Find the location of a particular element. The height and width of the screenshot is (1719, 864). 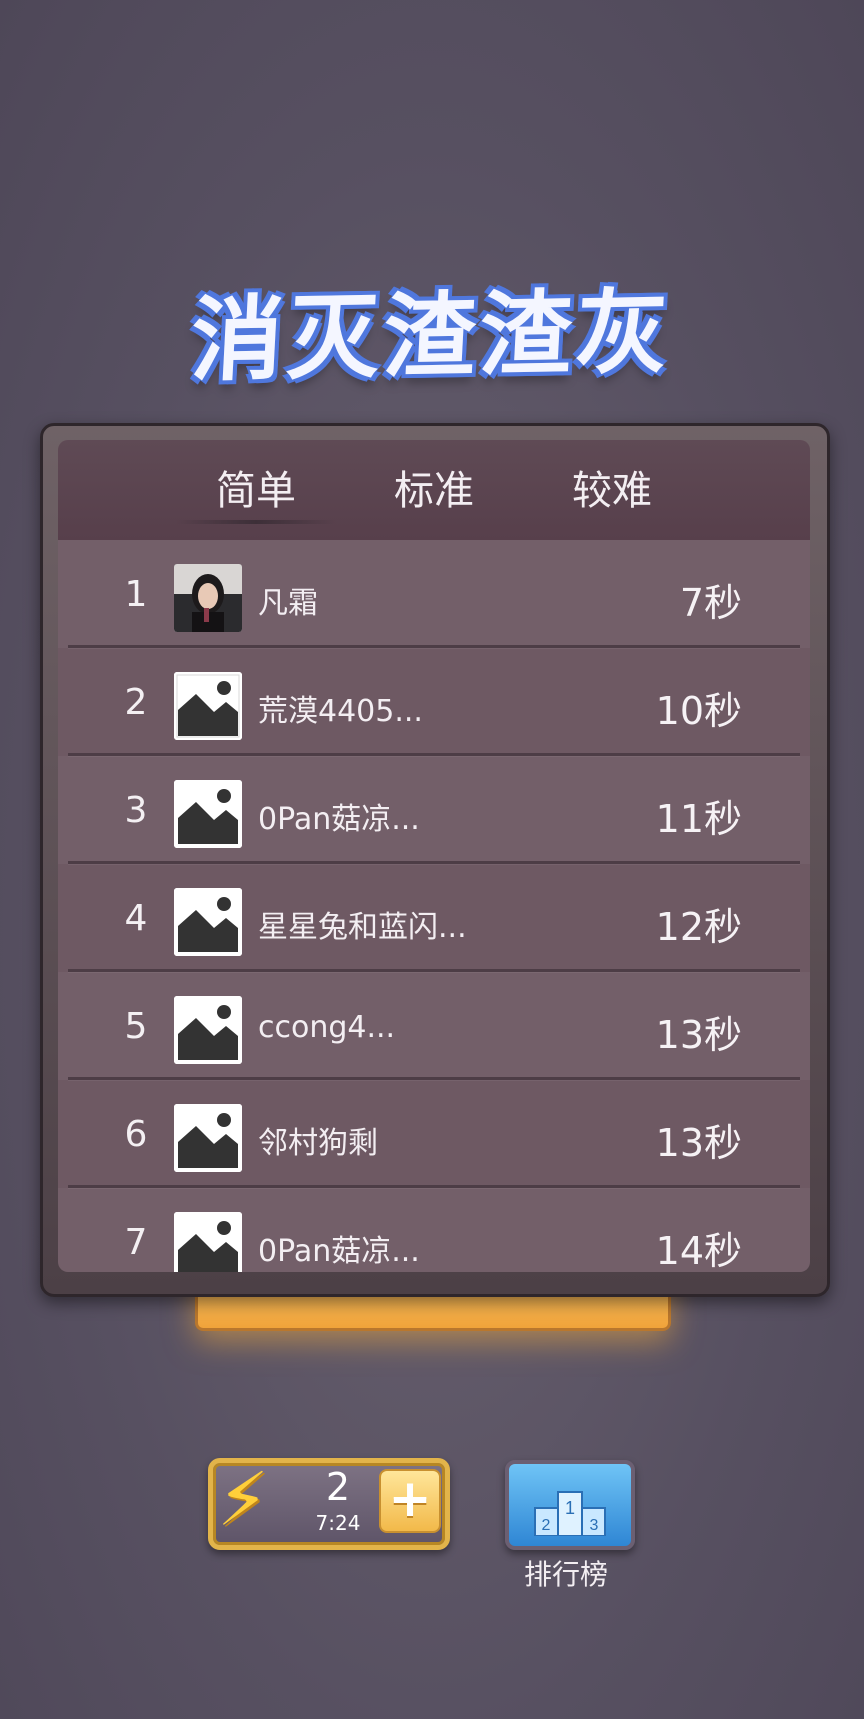

tab-hard: 较难 is located at coordinates (612, 487).